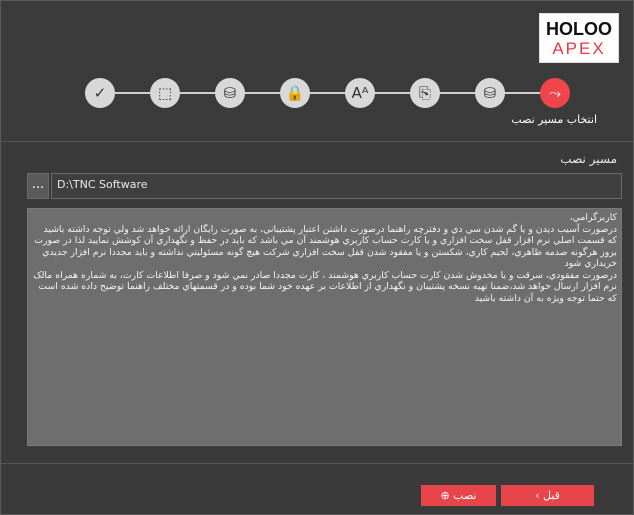 The width and height of the screenshot is (634, 515). I want to click on back-button: قبل ›, so click(547, 495).